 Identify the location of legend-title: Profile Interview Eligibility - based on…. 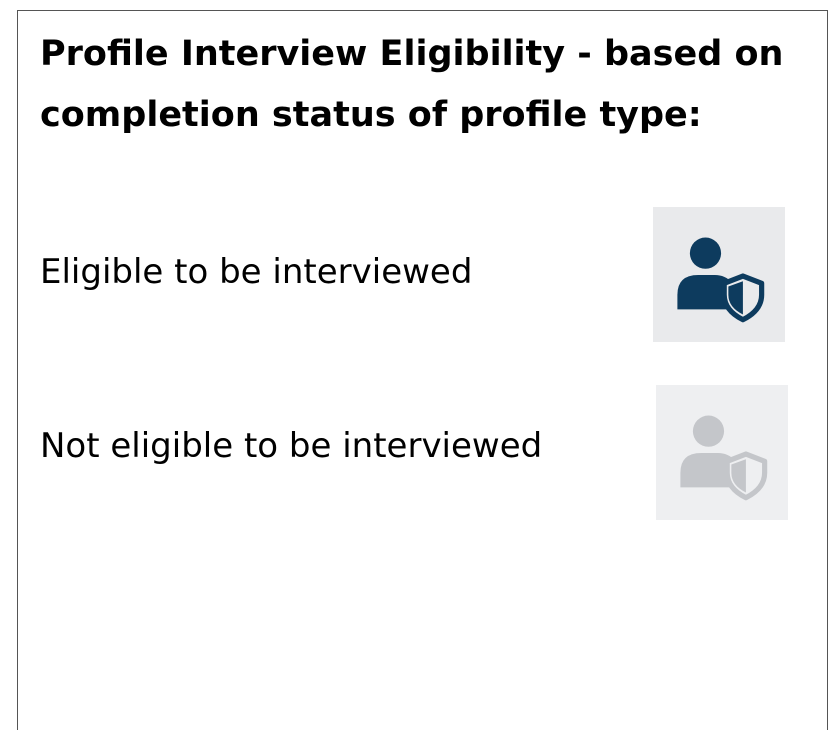
(412, 84).